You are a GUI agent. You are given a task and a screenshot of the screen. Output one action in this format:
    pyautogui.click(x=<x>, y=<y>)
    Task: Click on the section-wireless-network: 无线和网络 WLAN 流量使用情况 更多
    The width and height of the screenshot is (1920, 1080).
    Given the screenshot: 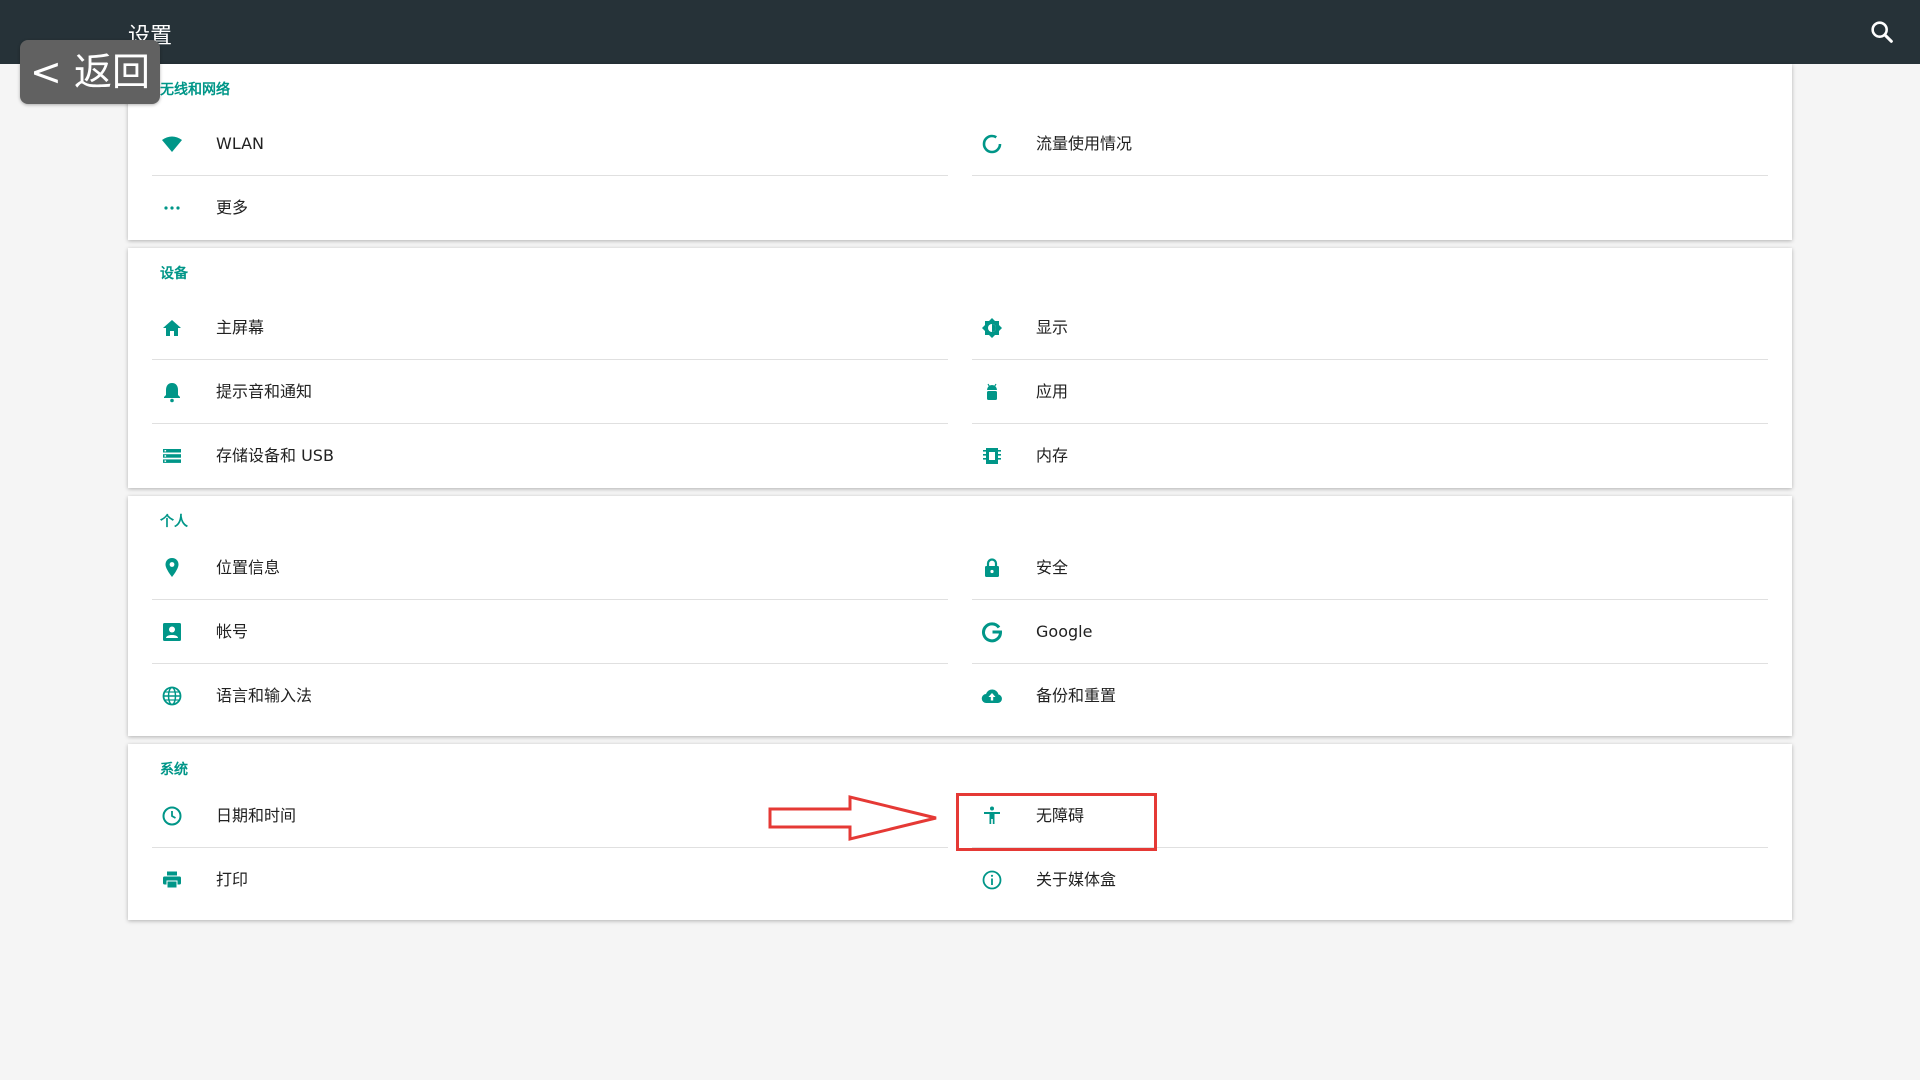 What is the action you would take?
    pyautogui.click(x=960, y=152)
    